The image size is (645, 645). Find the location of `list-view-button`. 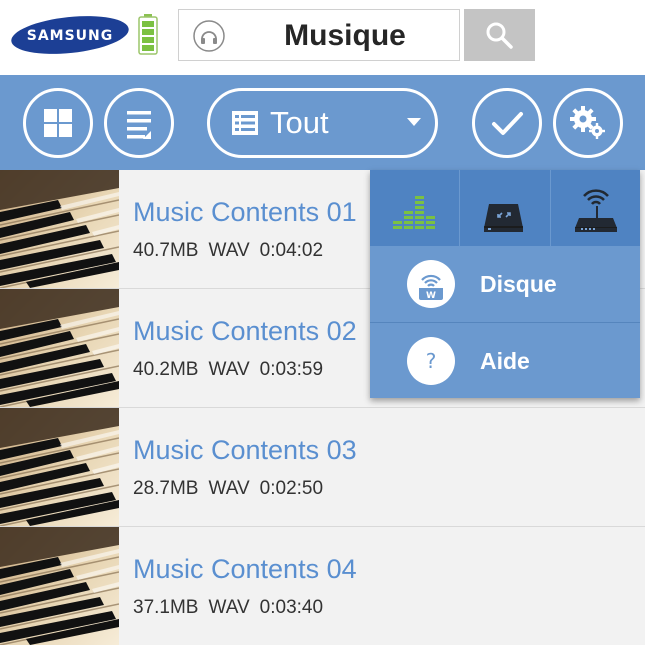

list-view-button is located at coordinates (139, 123).